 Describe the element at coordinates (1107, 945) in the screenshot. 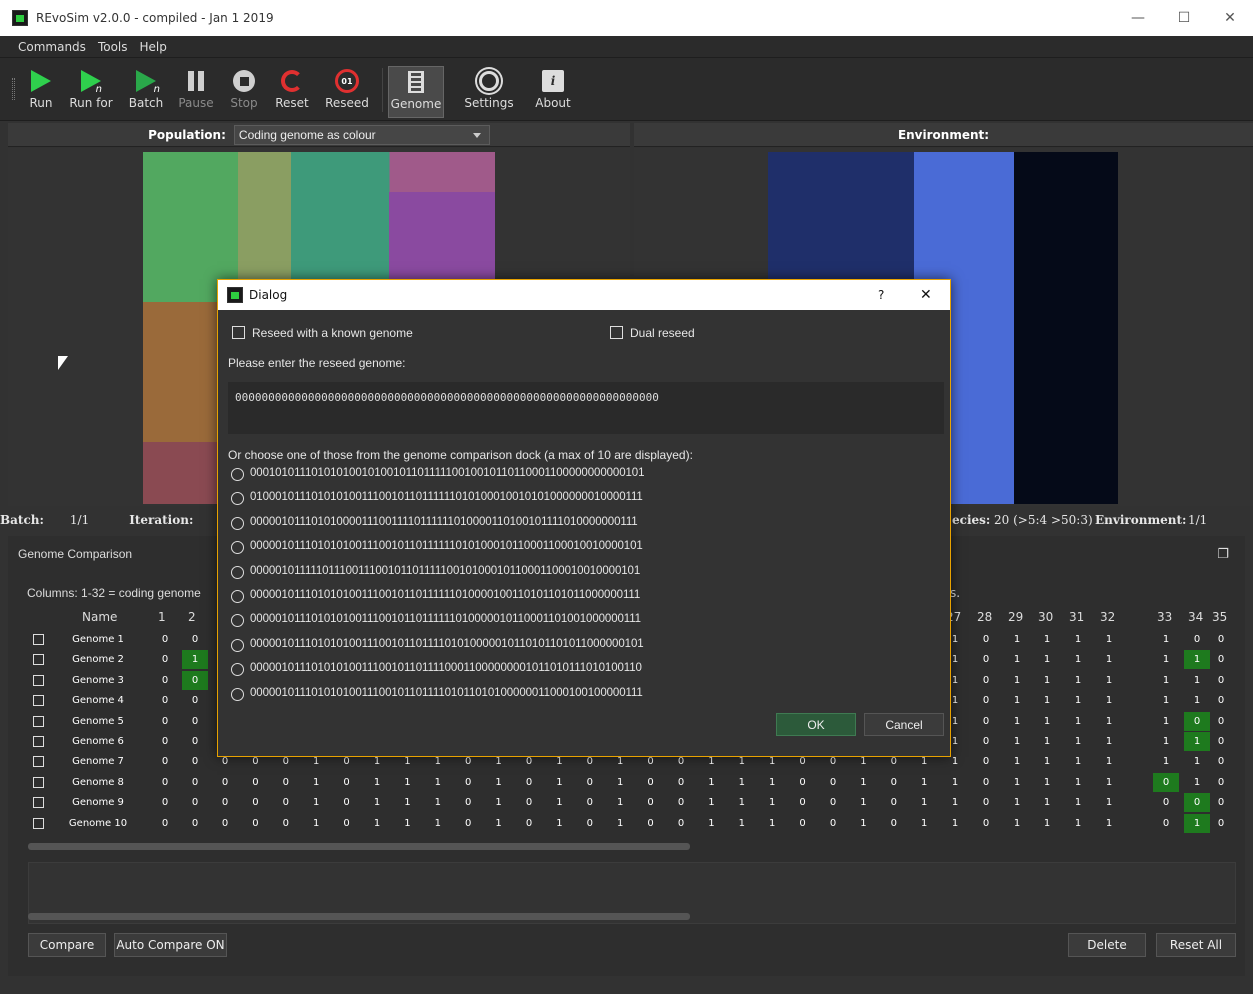

I see `delete-button: Delete` at that location.